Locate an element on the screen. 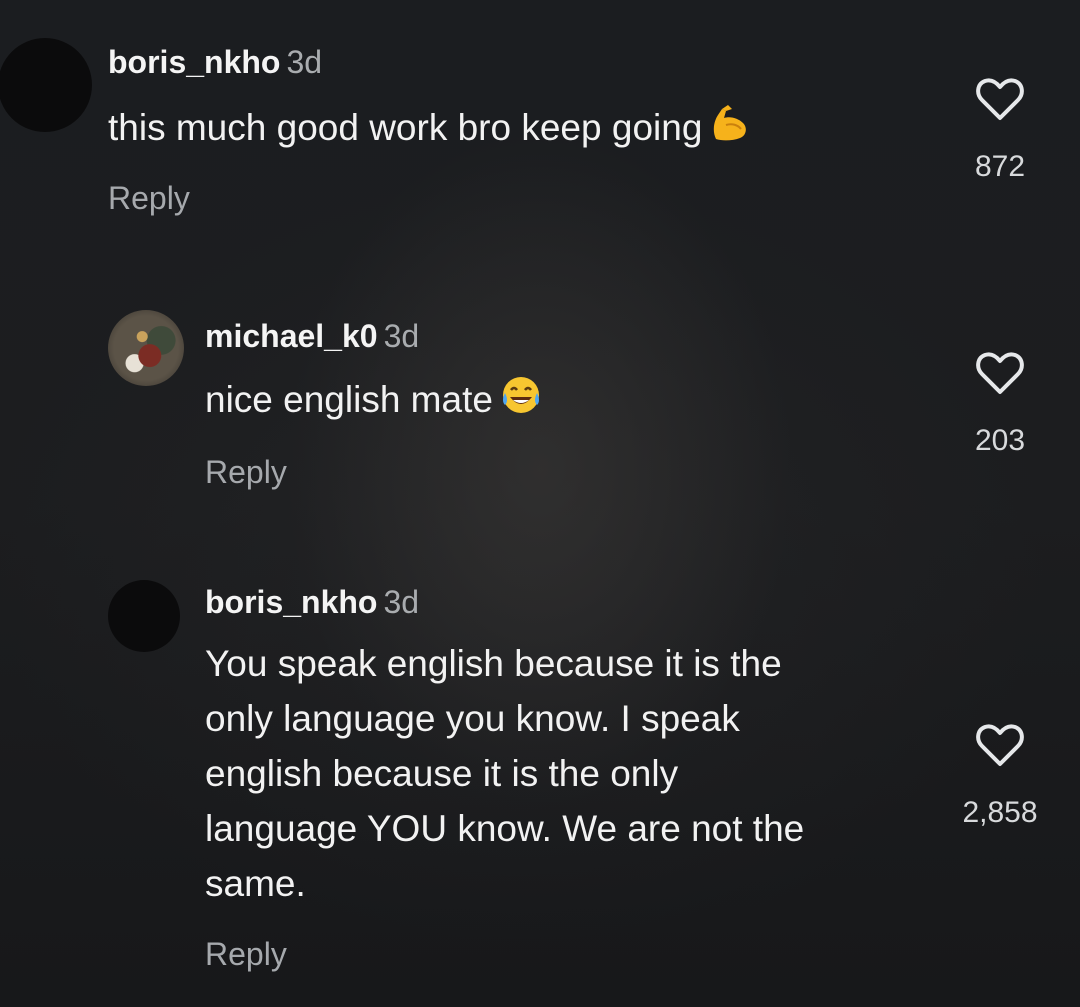 This screenshot has height=1007, width=1080. comment-text-line: You speak english because it is the is located at coordinates (493, 663).